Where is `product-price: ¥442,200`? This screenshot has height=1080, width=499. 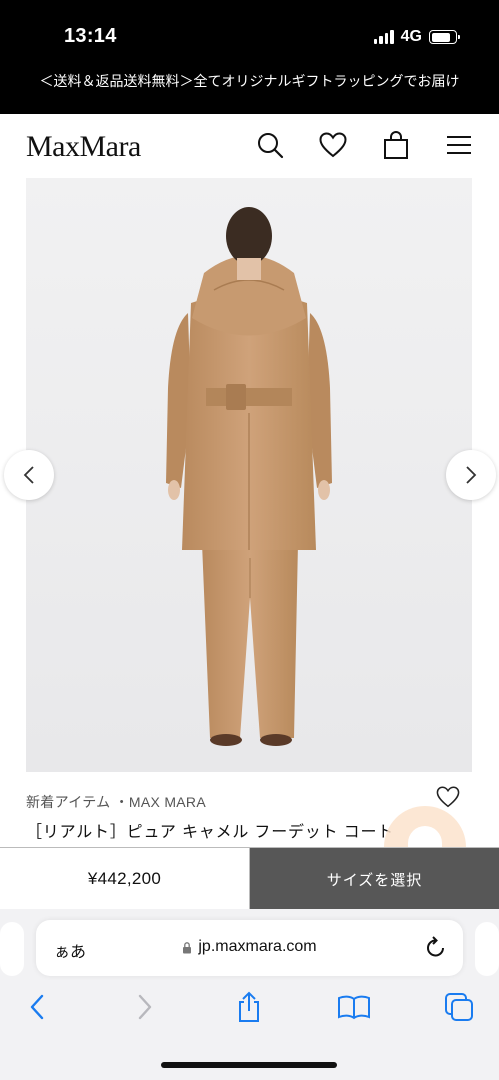 product-price: ¥442,200 is located at coordinates (125, 879).